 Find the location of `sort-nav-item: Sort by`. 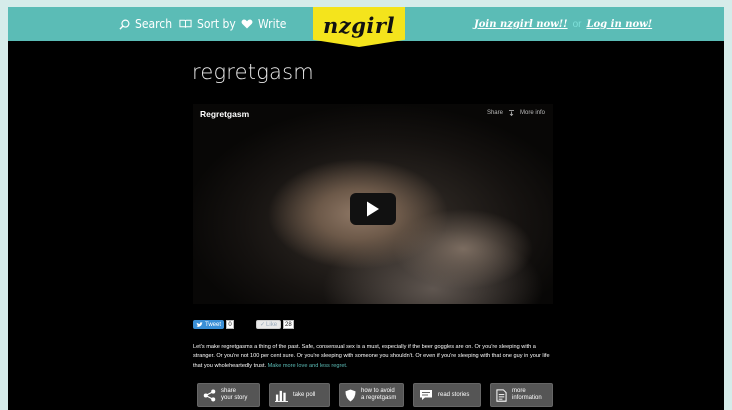

sort-nav-item: Sort by is located at coordinates (207, 24).